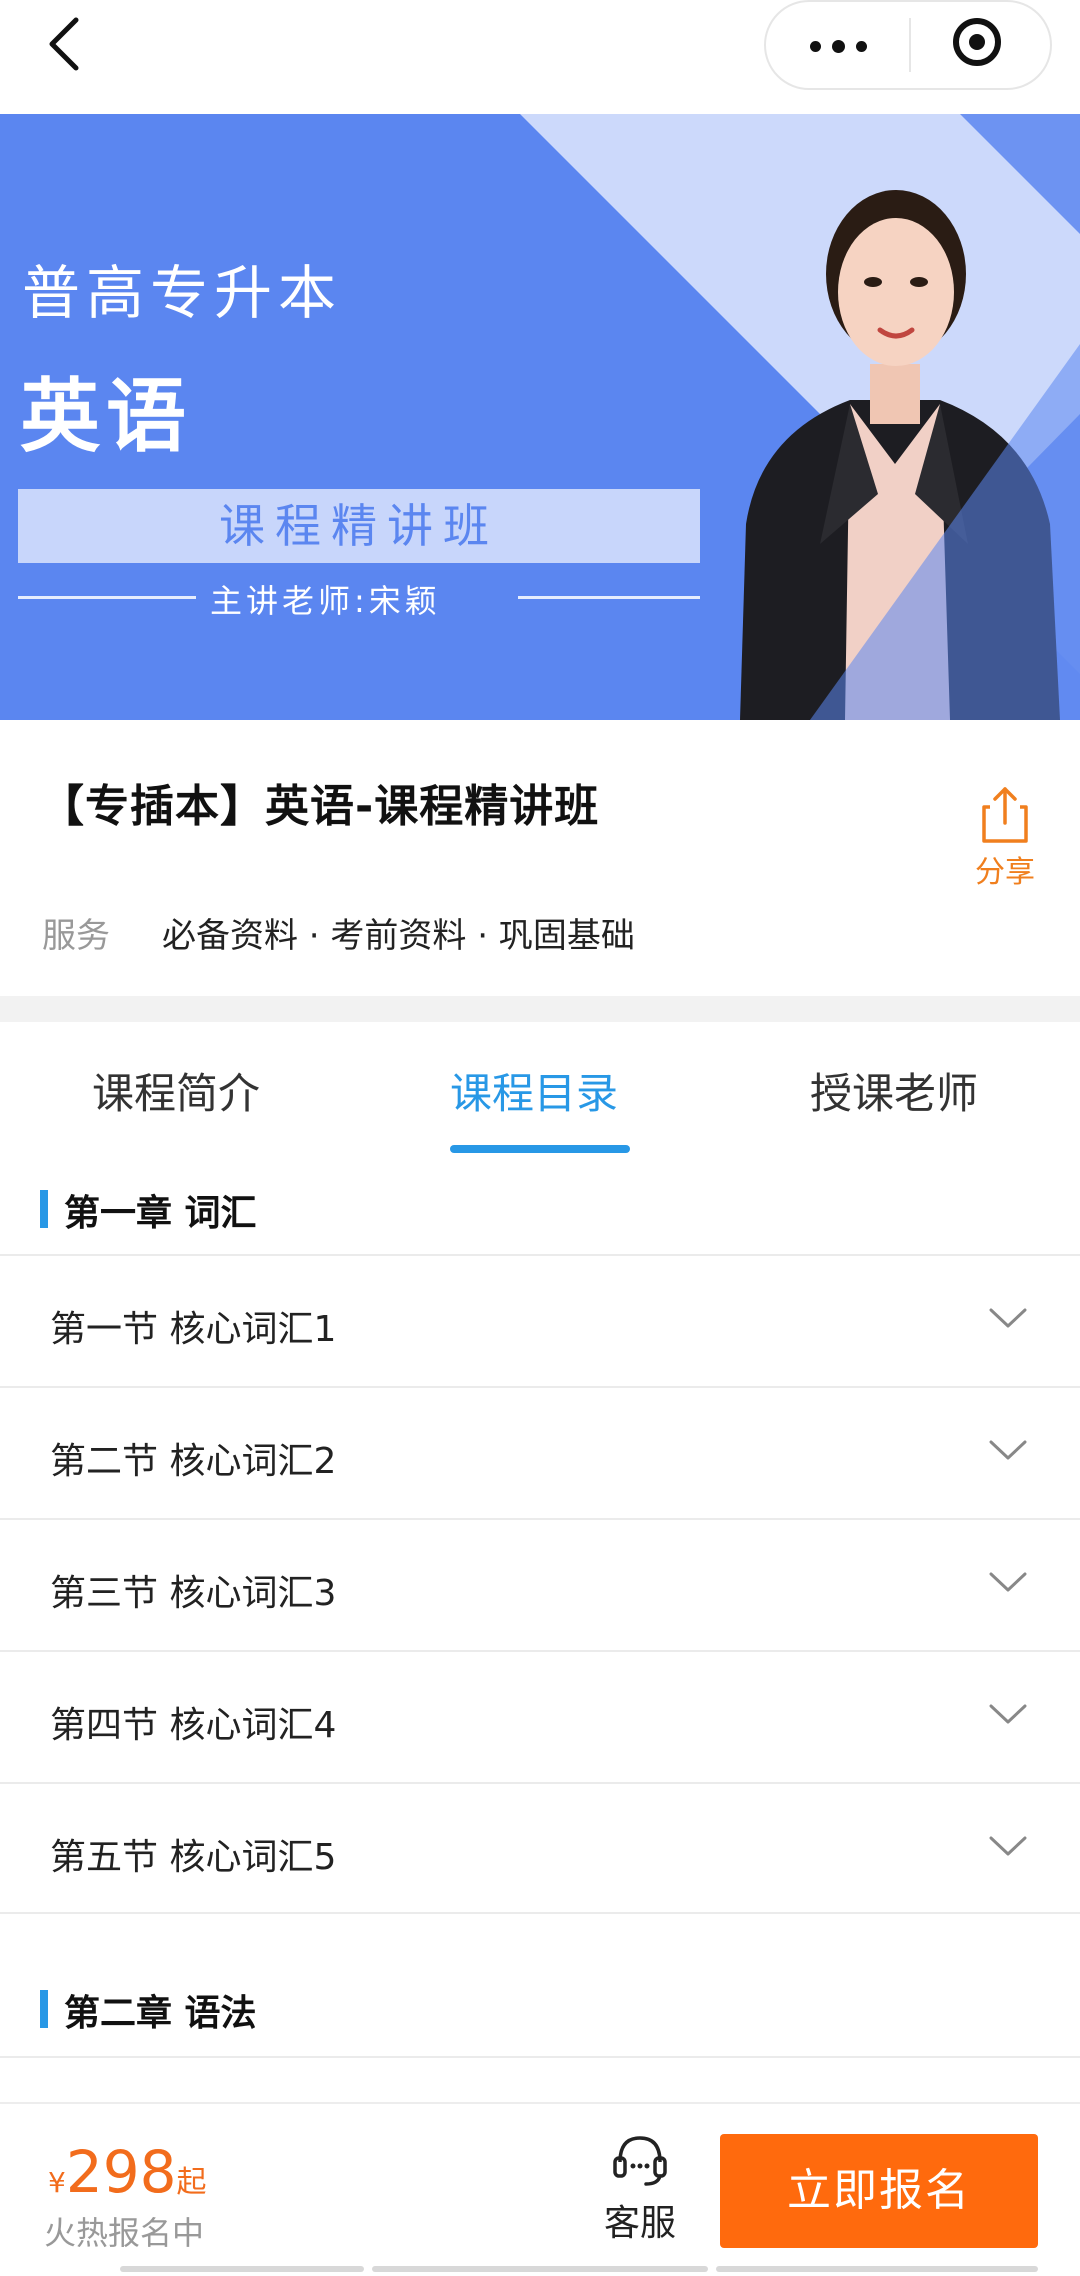  I want to click on price-suffix: 起, so click(191, 2182).